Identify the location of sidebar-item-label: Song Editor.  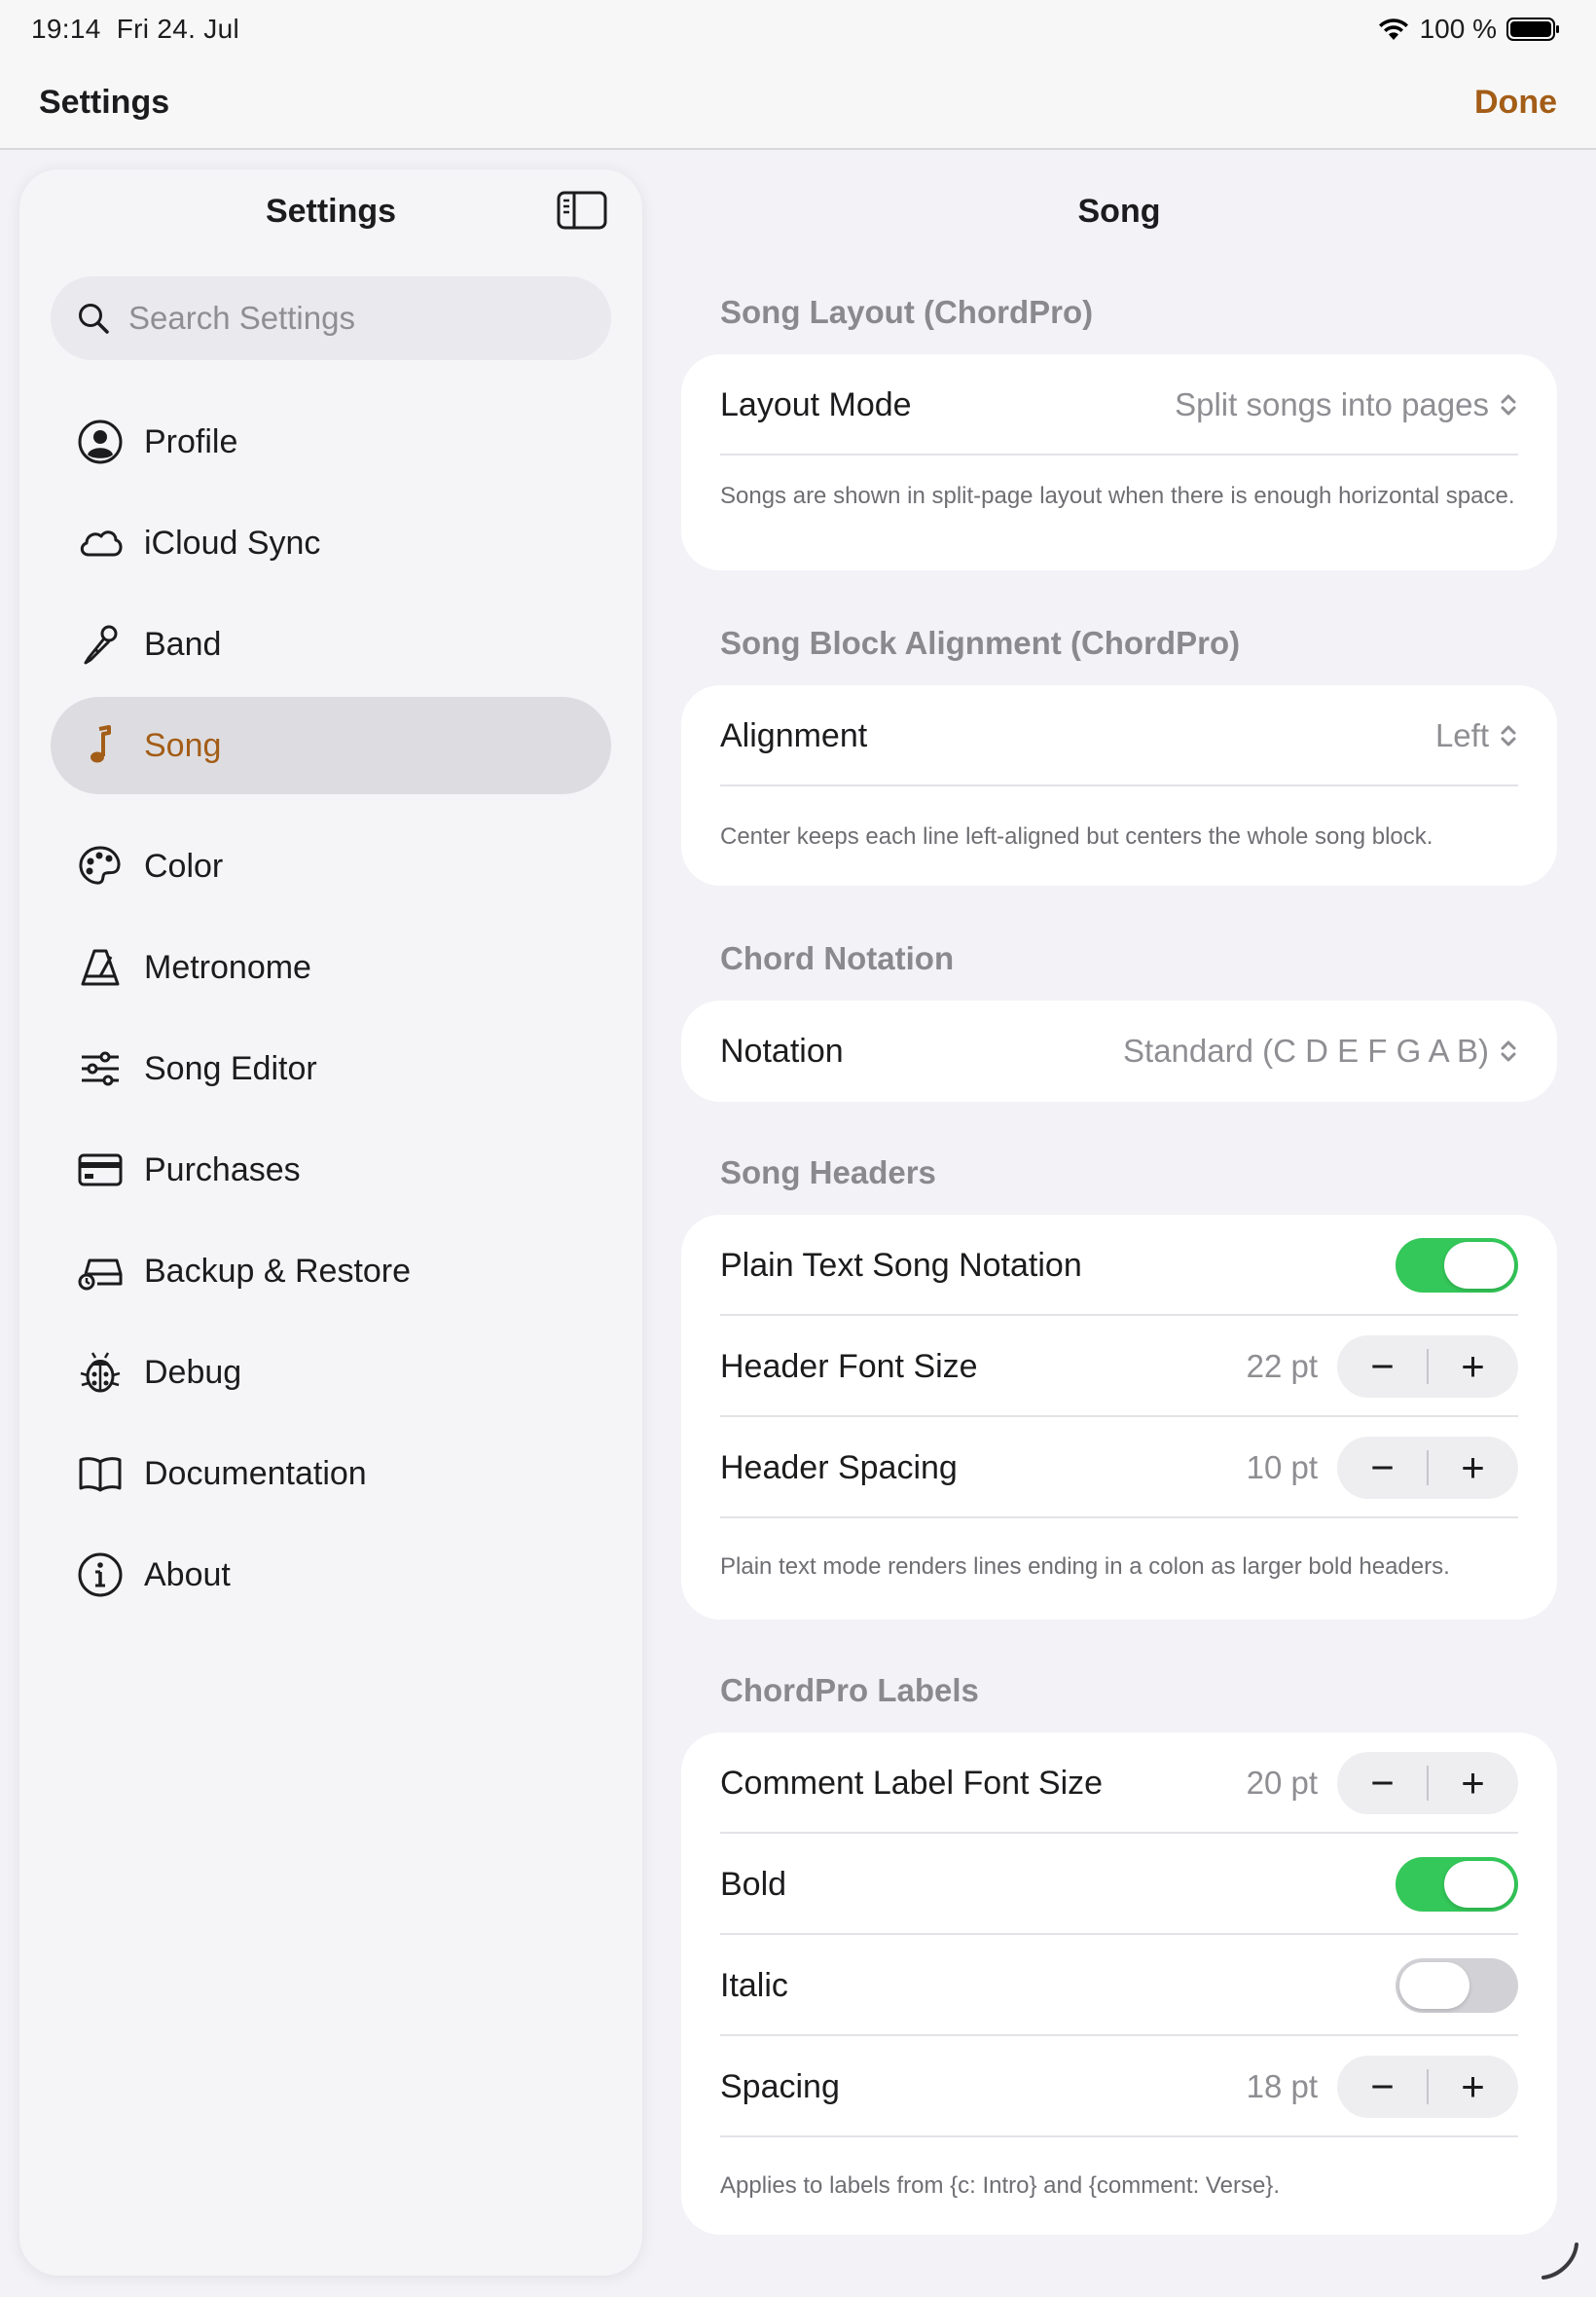
(230, 1068).